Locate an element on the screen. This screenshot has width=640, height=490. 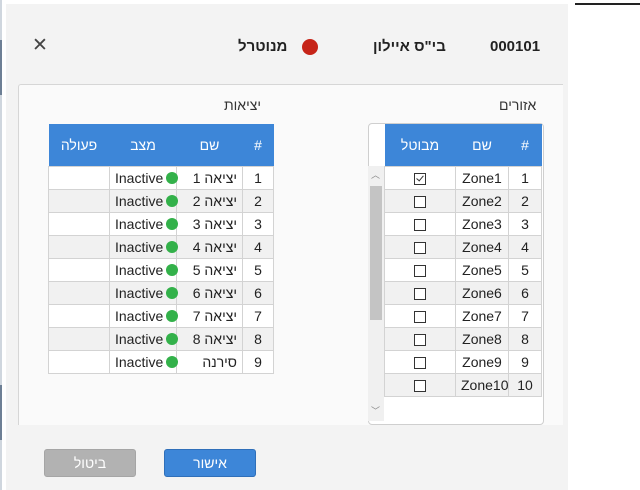
close-icon: ✕ is located at coordinates (40, 46).